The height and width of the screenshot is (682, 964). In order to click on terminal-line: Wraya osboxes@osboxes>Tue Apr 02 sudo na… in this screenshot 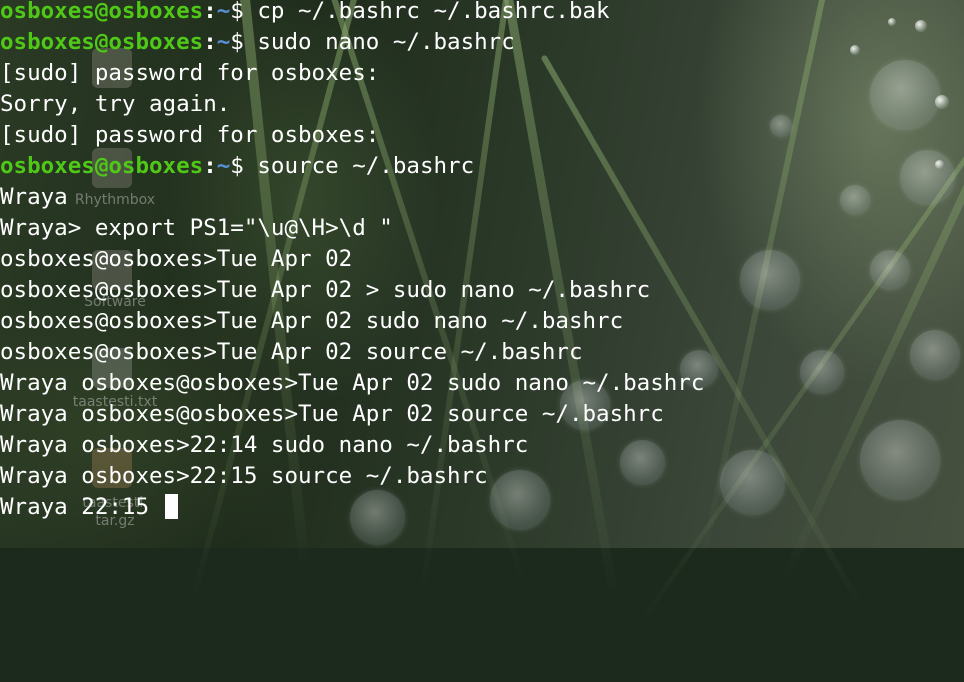, I will do `click(352, 383)`.